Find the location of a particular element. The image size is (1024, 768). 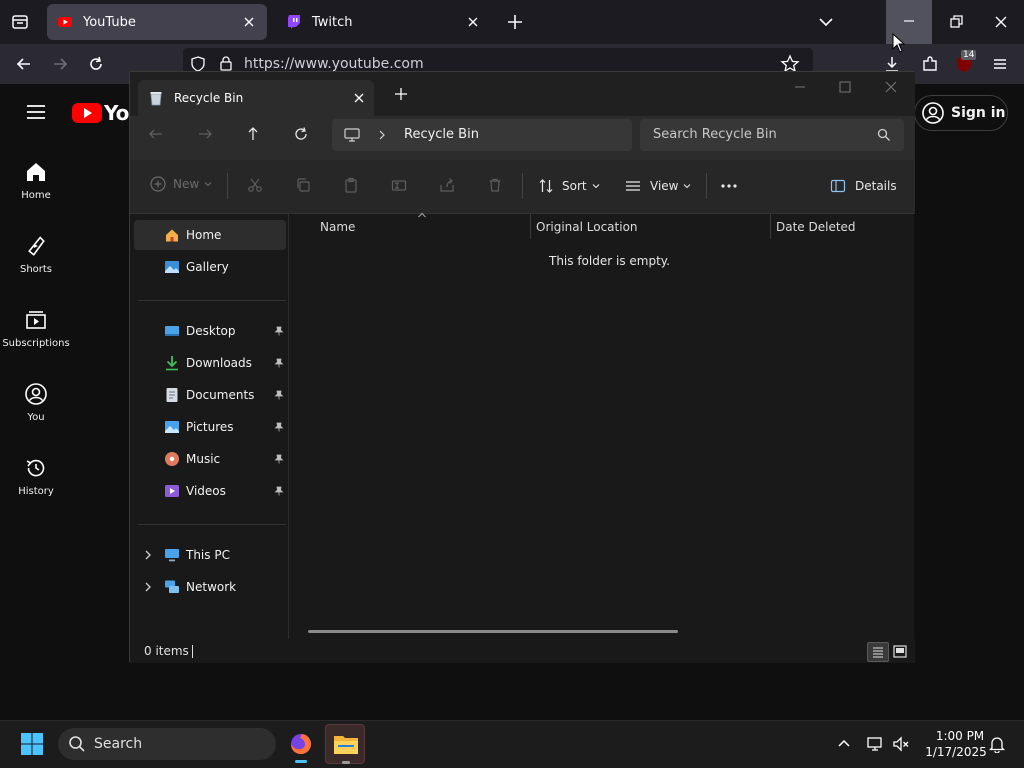

new-button: New is located at coordinates (181, 184).